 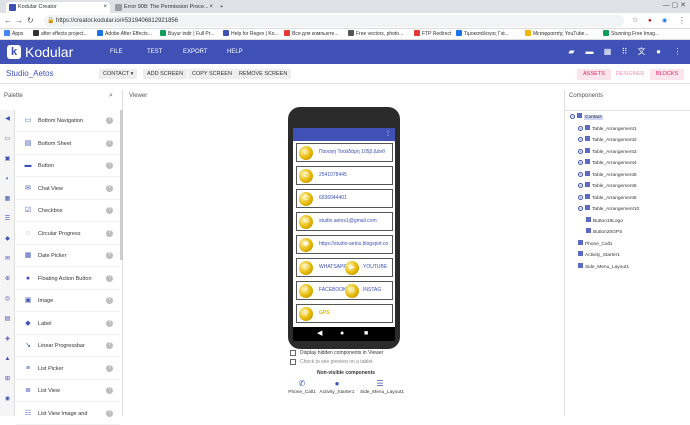 I want to click on component-tree-node: − Table_Arrangement10, so click(x=608, y=210).